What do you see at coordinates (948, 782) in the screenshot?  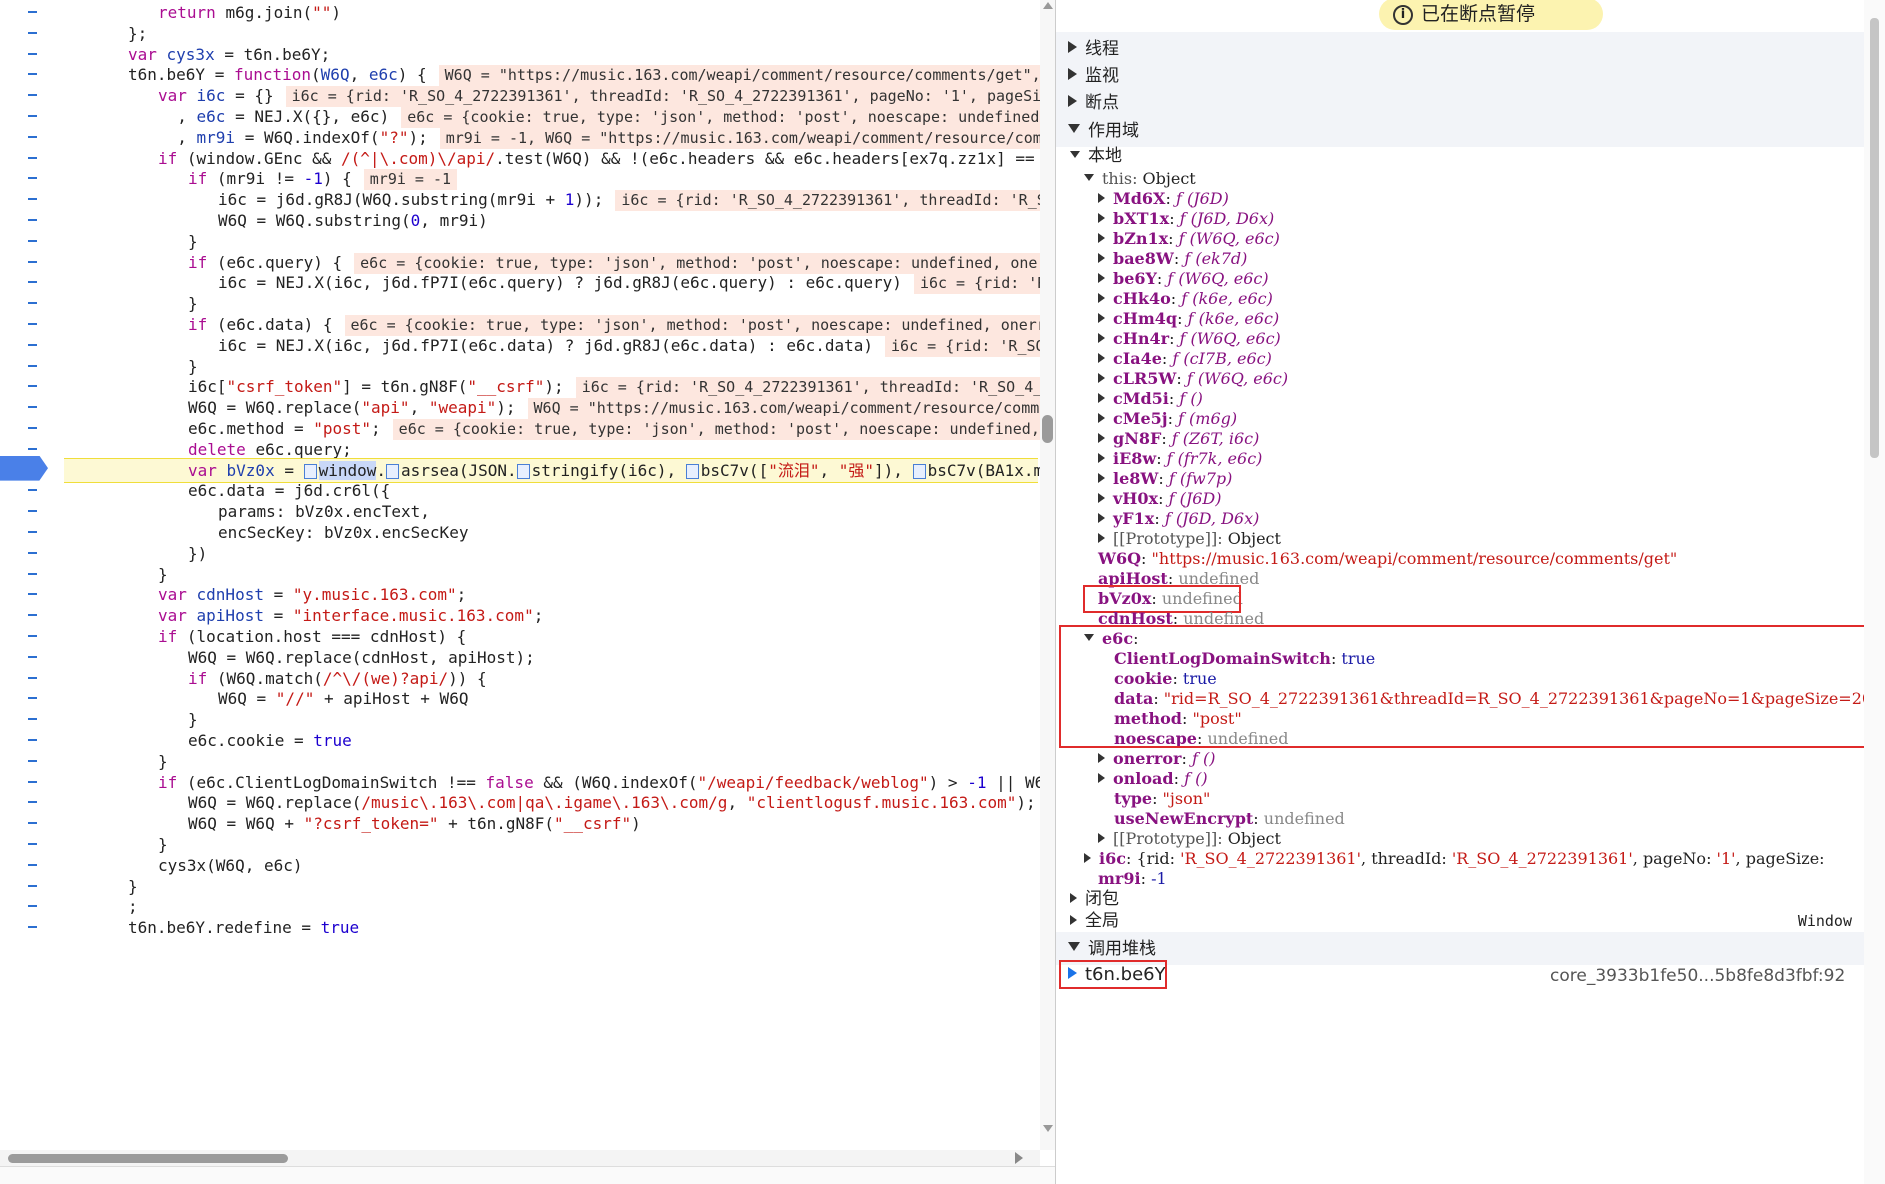 I see `code-token: ) >` at bounding box center [948, 782].